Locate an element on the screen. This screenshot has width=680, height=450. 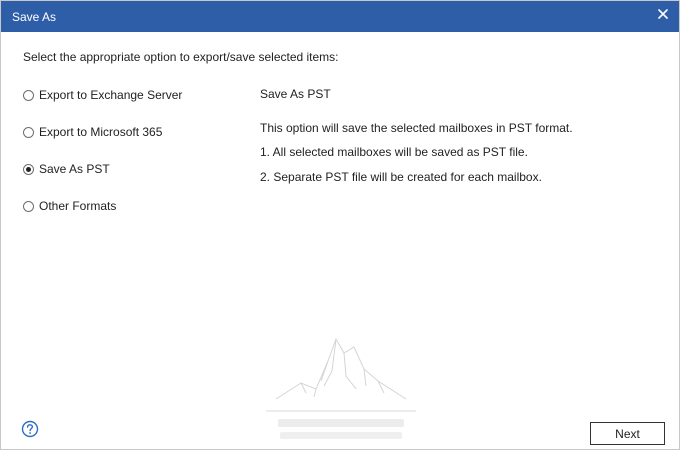
close-icon is located at coordinates (663, 14).